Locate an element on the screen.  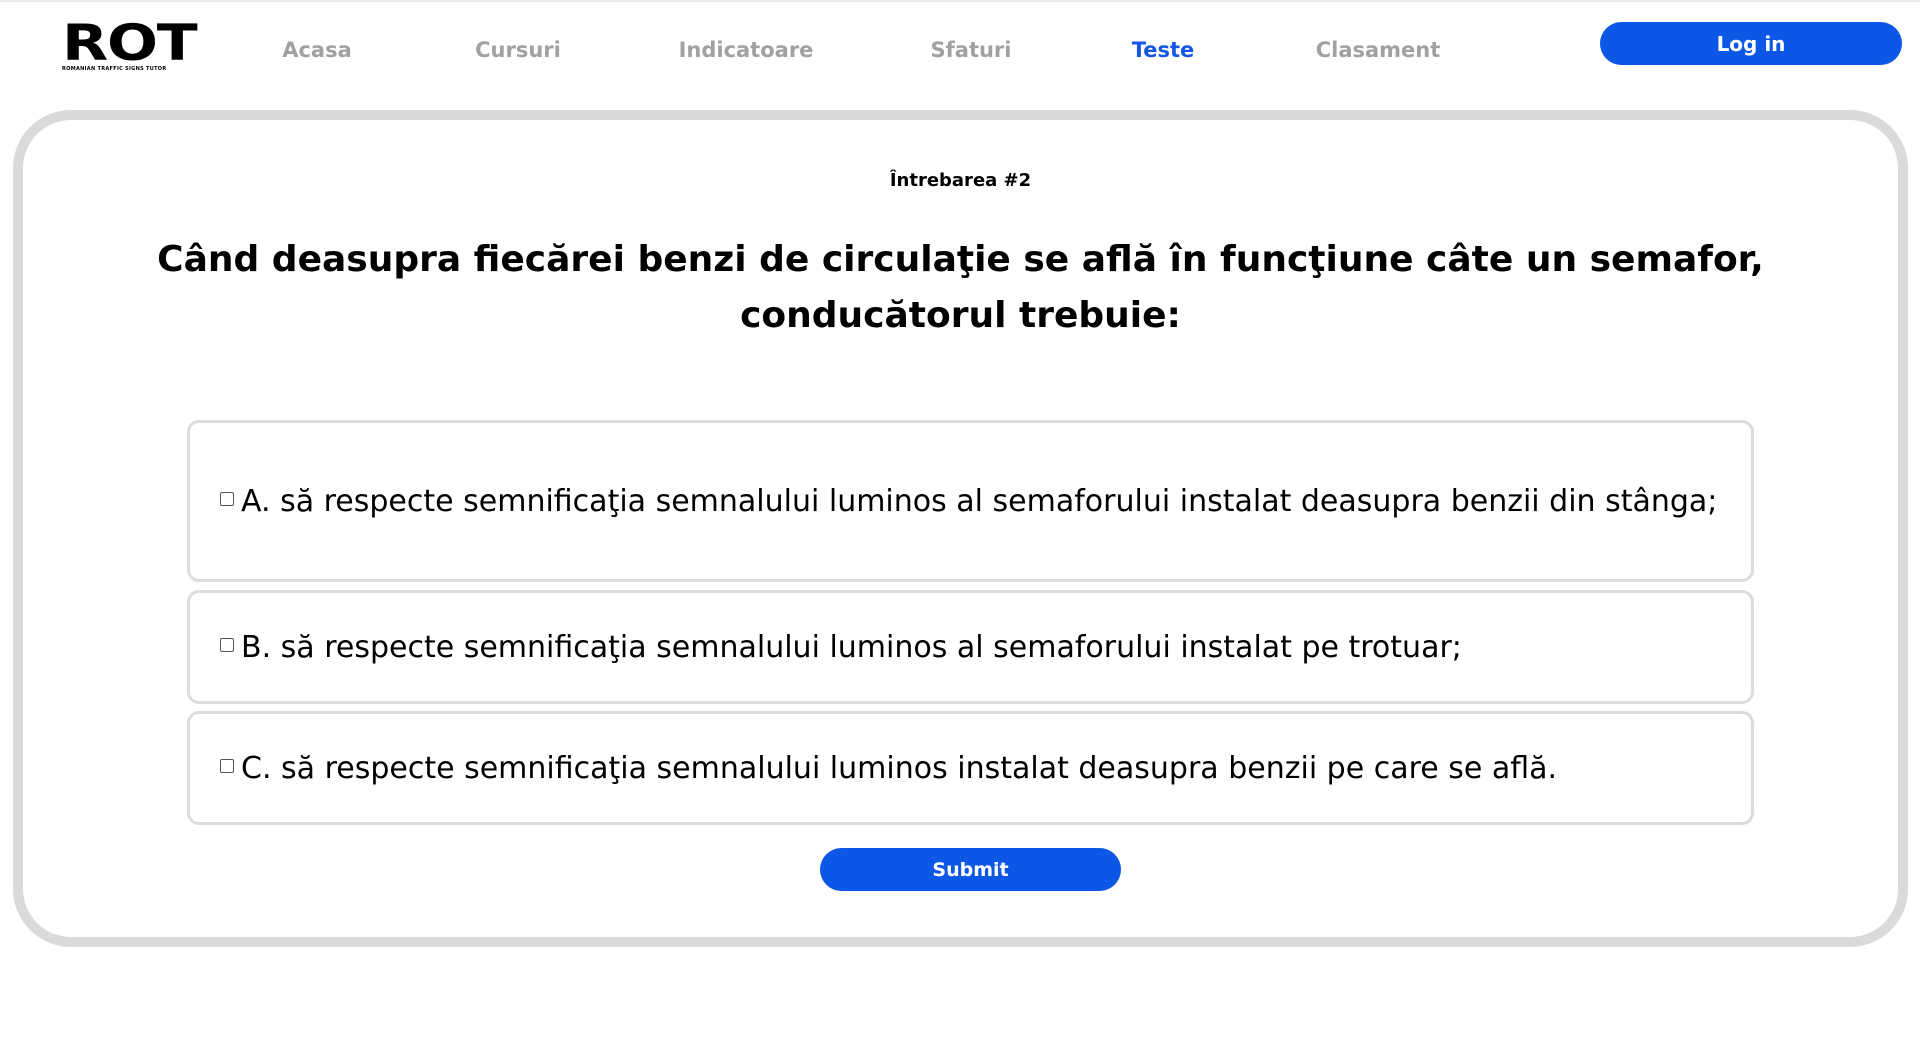
nav-link-indicatoare: Indicatoare is located at coordinates (746, 50).